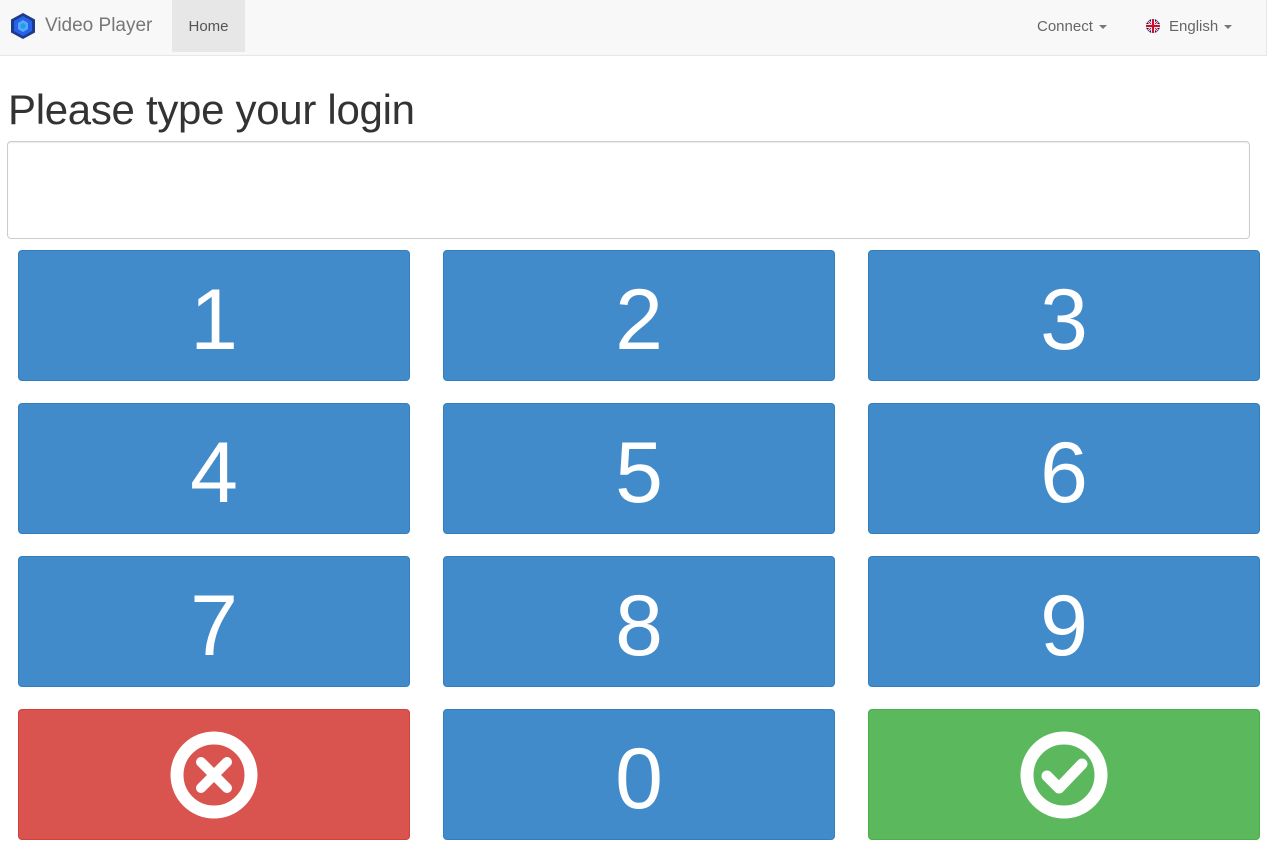 The height and width of the screenshot is (857, 1278). Describe the element at coordinates (1065, 26) in the screenshot. I see `connect-label: Connect` at that location.